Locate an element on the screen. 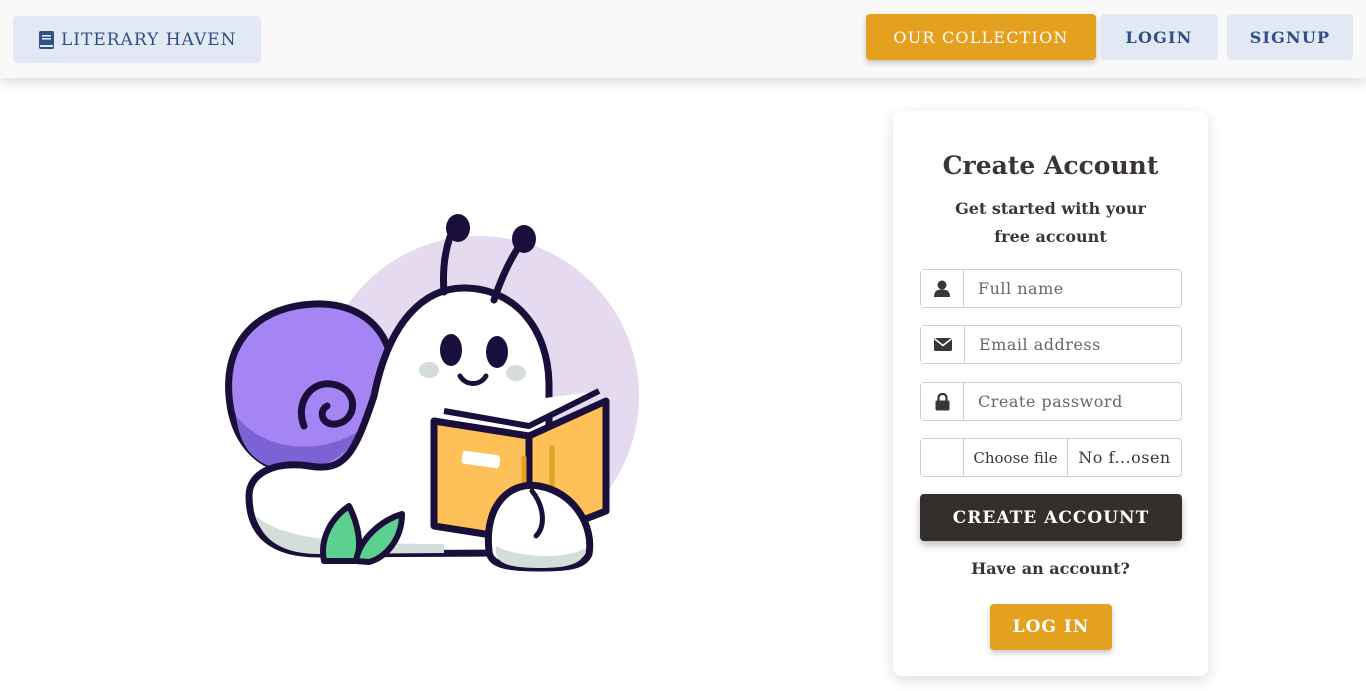 The width and height of the screenshot is (1366, 691). log-in-button: LOG IN is located at coordinates (1051, 627).